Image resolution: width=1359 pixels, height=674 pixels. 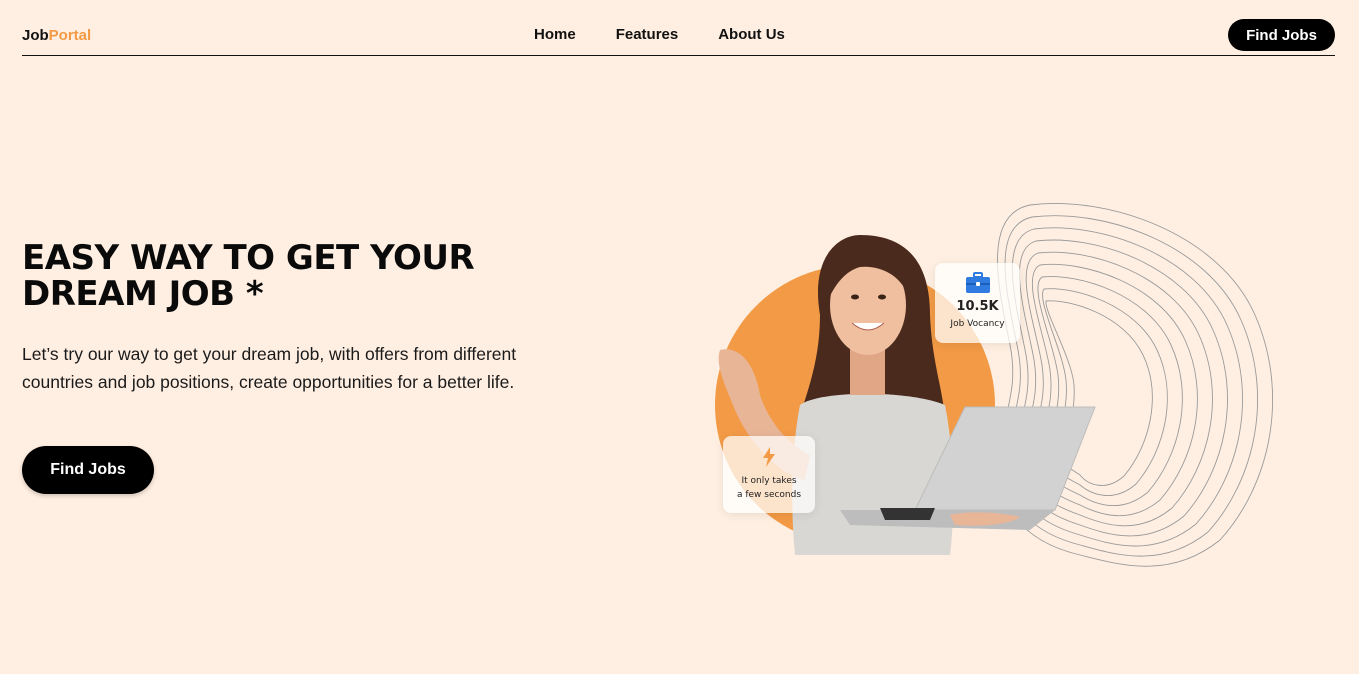 I want to click on logo-part-portal: Portal, so click(x=70, y=35).